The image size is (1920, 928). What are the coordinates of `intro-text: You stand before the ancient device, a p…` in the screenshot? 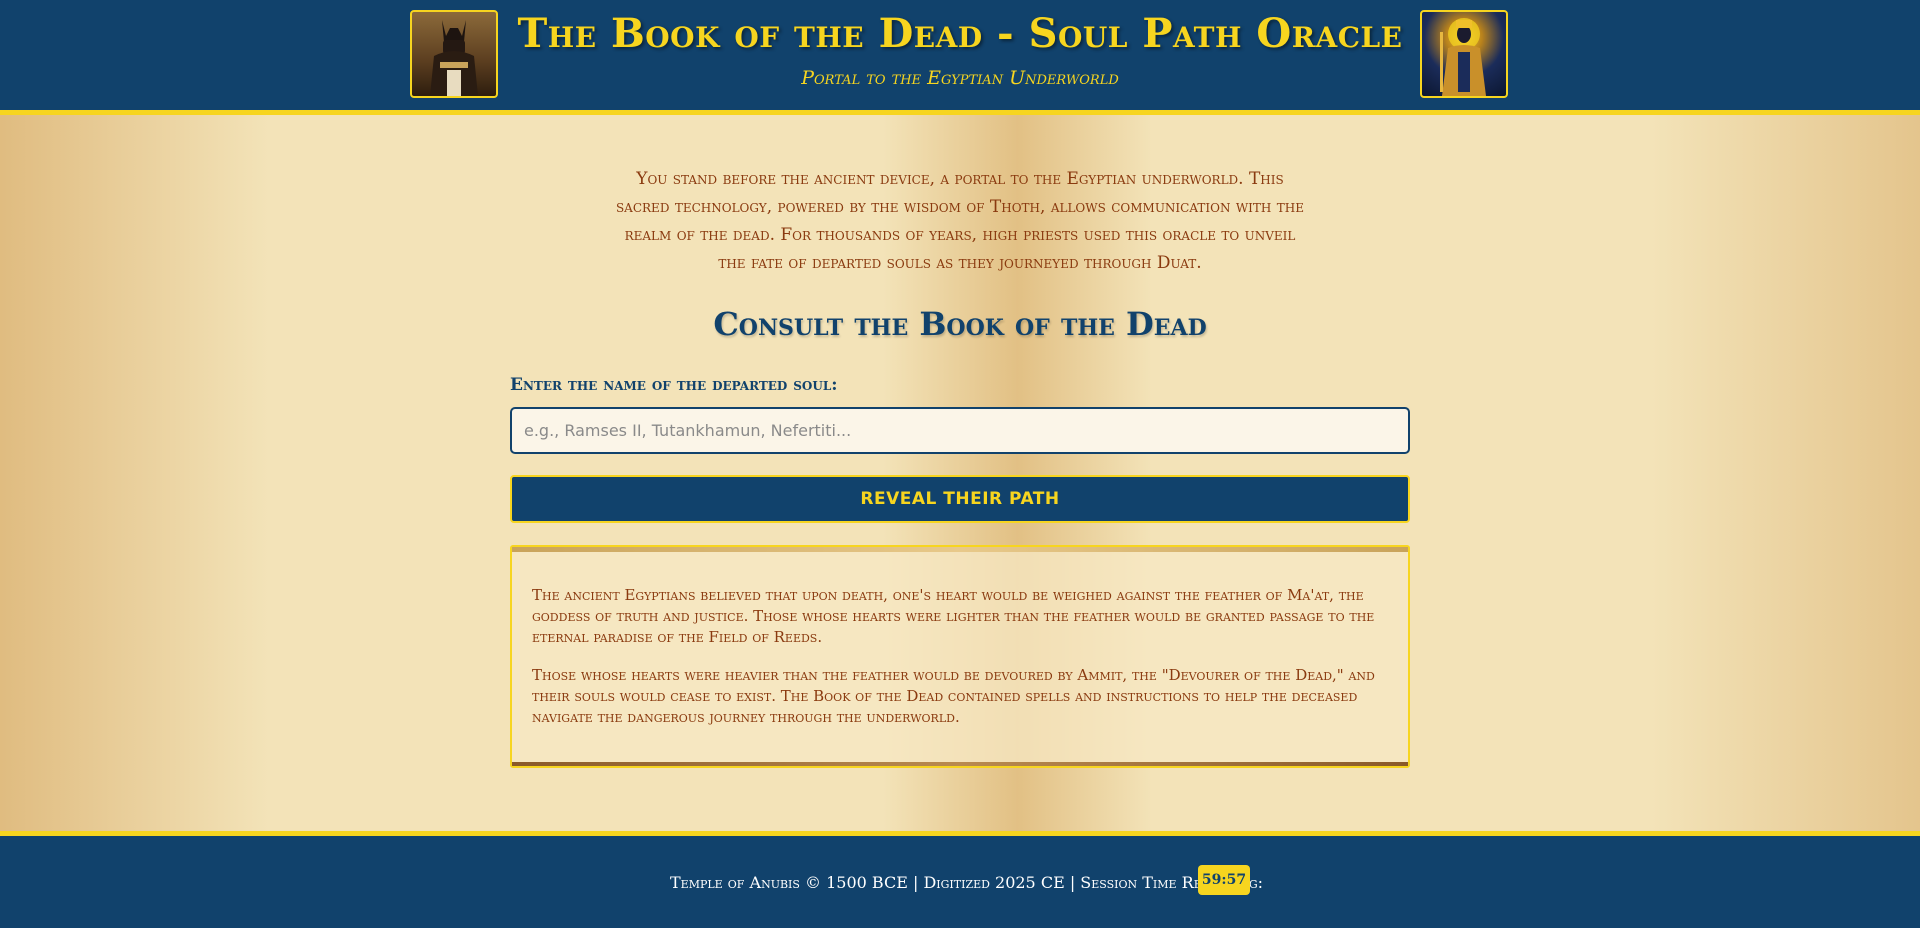 It's located at (960, 221).